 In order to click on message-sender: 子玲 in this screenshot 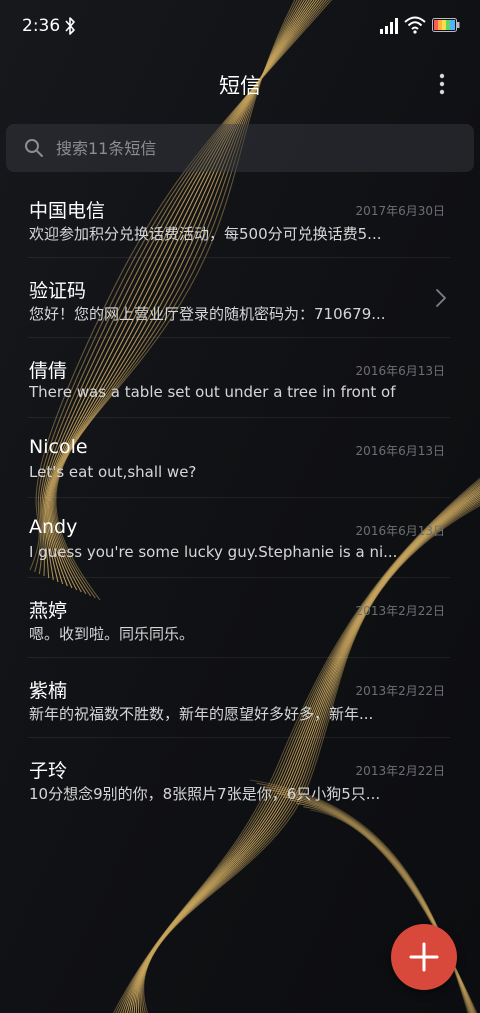, I will do `click(48, 771)`.